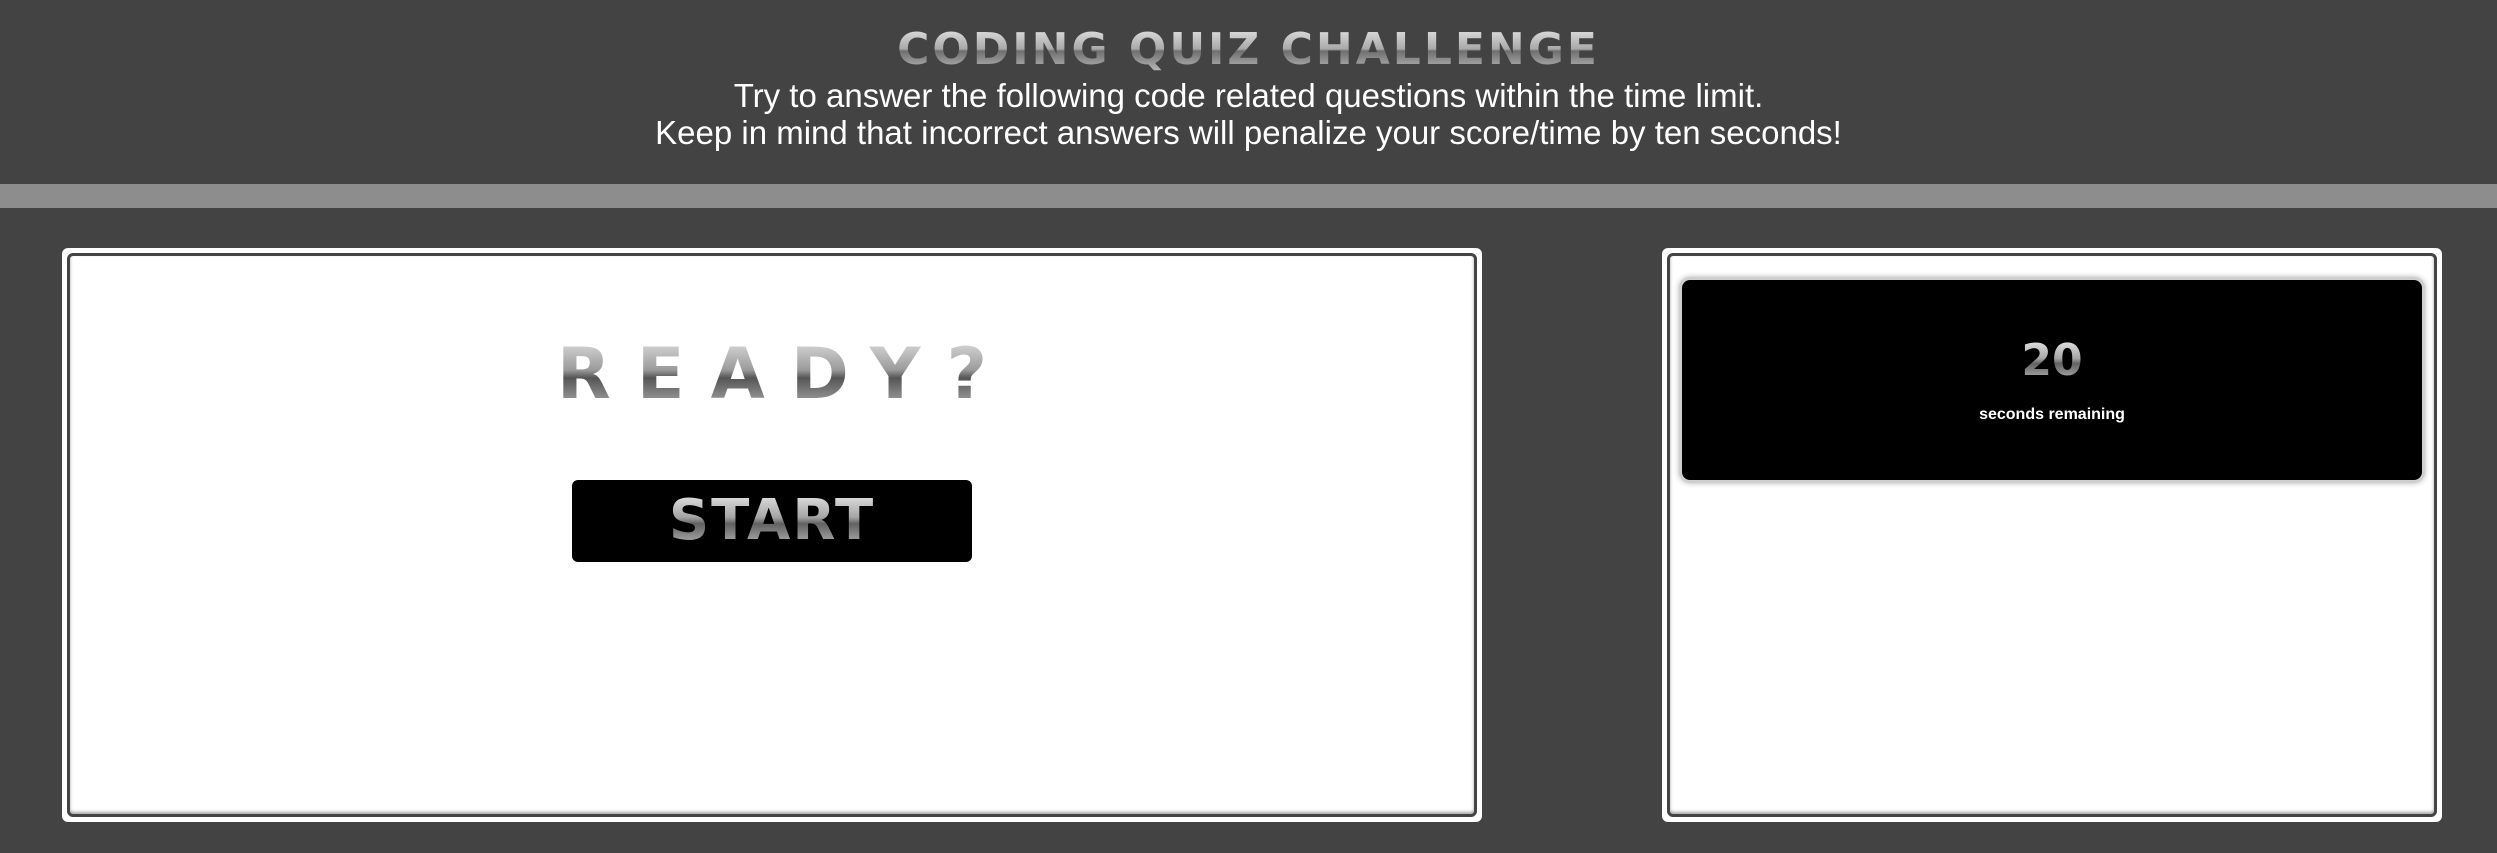  What do you see at coordinates (772, 374) in the screenshot?
I see `ready-heading: READY?` at bounding box center [772, 374].